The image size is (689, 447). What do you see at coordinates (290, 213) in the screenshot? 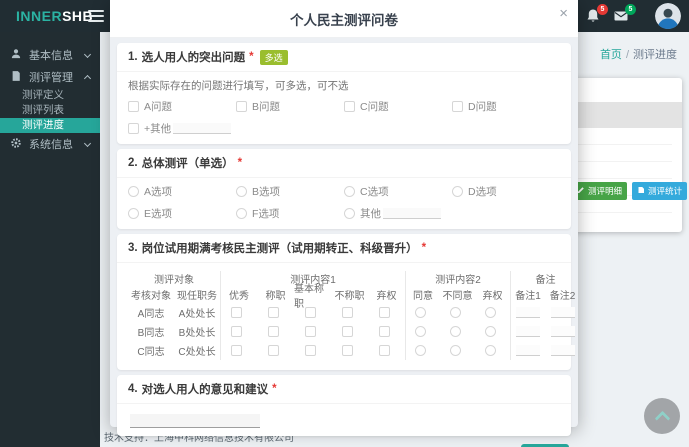
I see `radio-option-f: F选项` at bounding box center [290, 213].